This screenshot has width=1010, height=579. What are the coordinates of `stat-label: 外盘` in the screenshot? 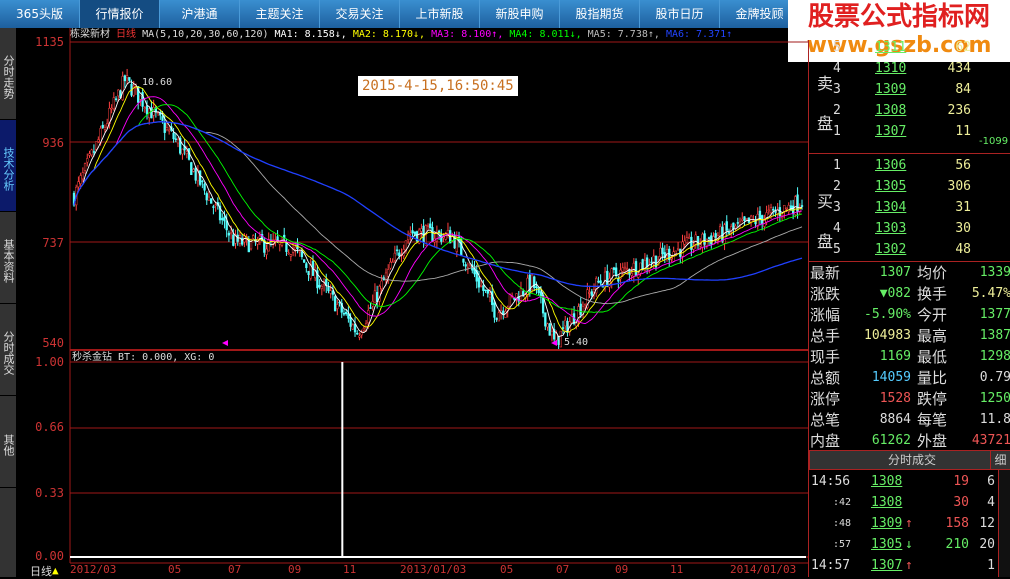 It's located at (932, 441).